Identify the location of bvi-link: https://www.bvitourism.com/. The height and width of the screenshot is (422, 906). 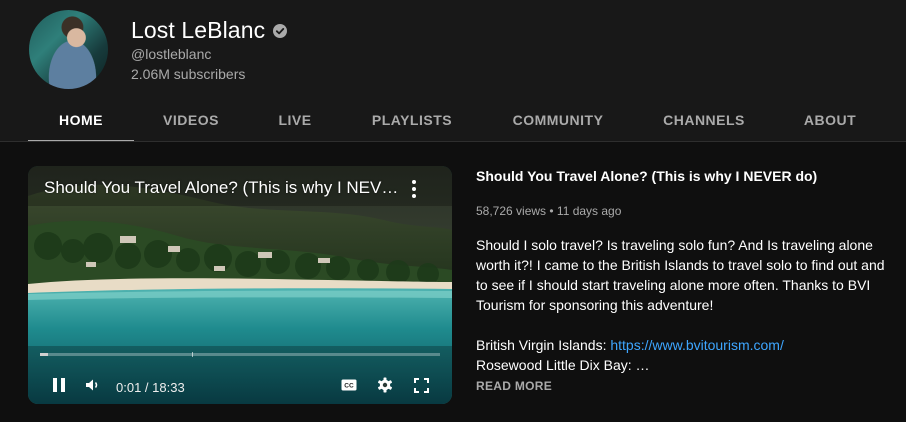
(697, 345).